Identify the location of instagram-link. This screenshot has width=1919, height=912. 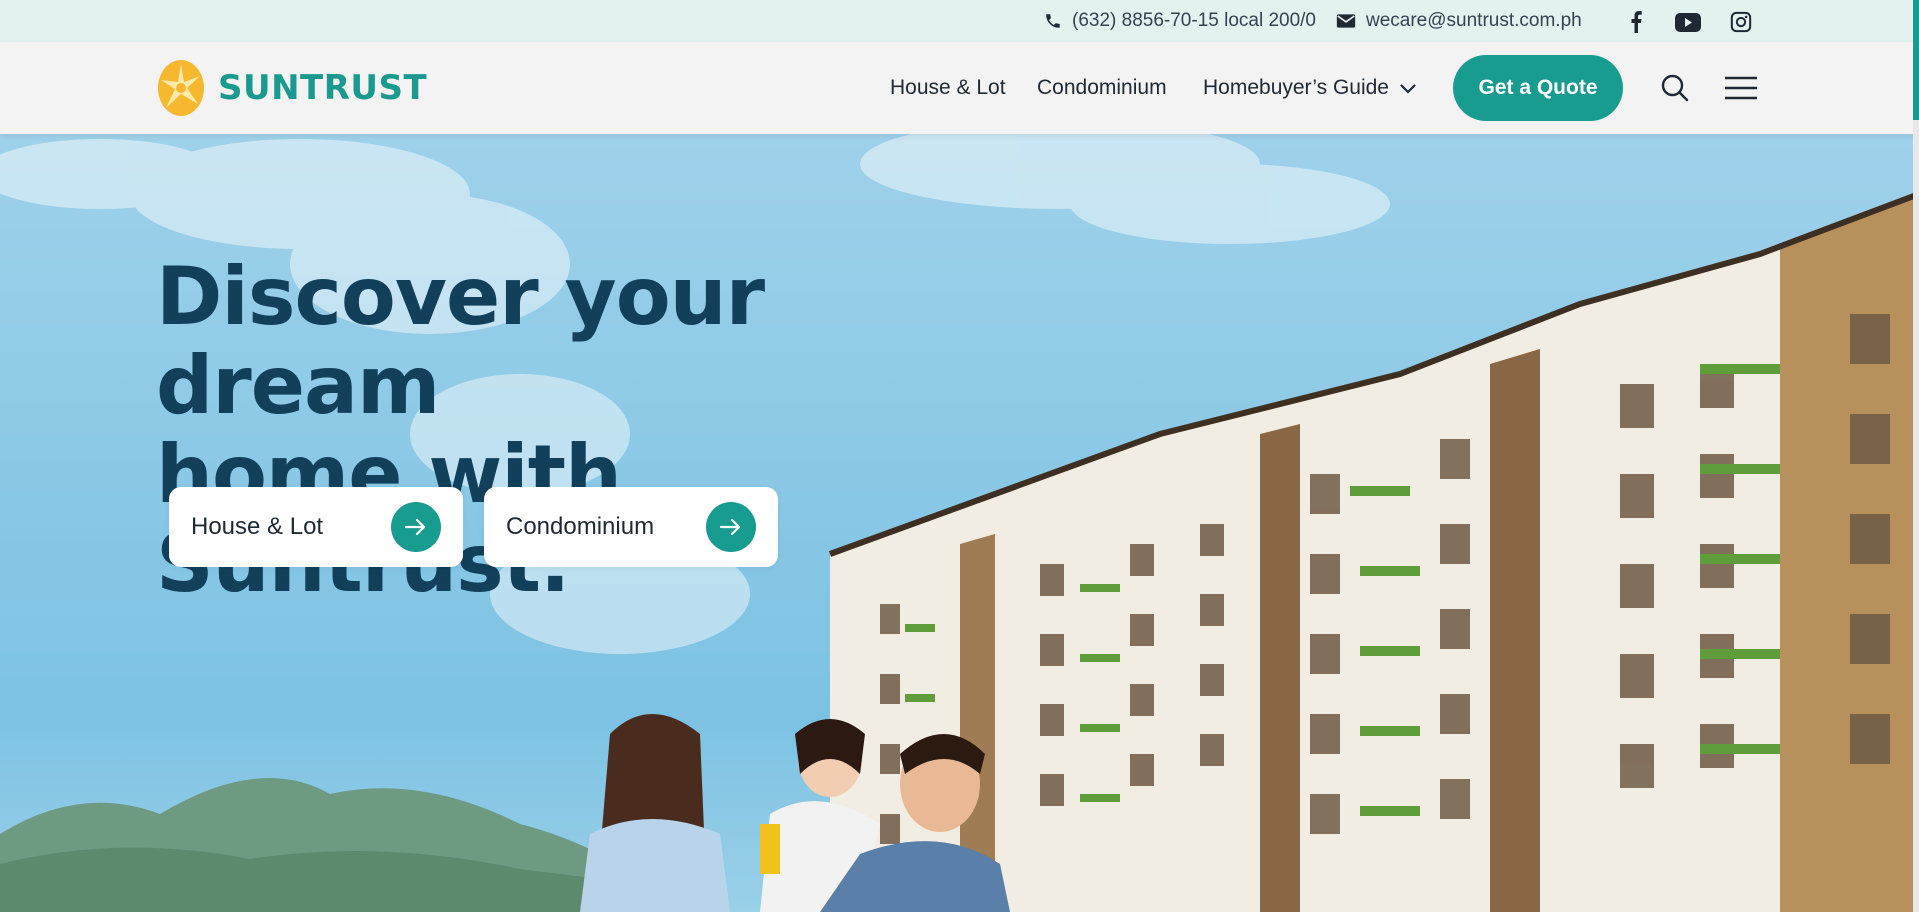
(1741, 22).